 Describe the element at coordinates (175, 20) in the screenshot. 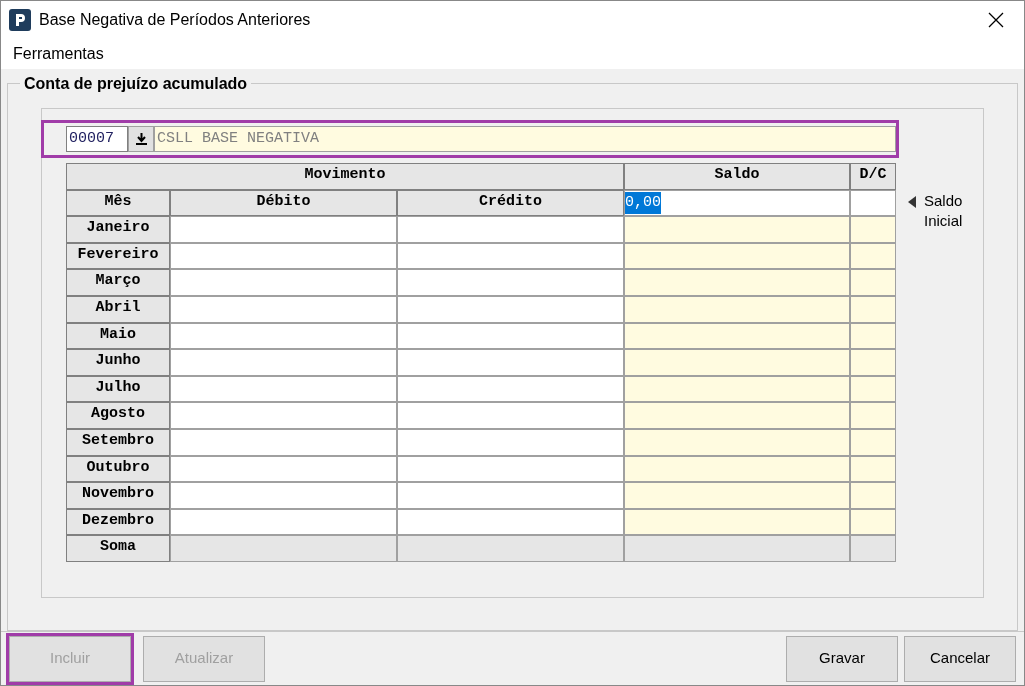

I see `window-title: Base Negativa de Períodos Anteriores` at that location.